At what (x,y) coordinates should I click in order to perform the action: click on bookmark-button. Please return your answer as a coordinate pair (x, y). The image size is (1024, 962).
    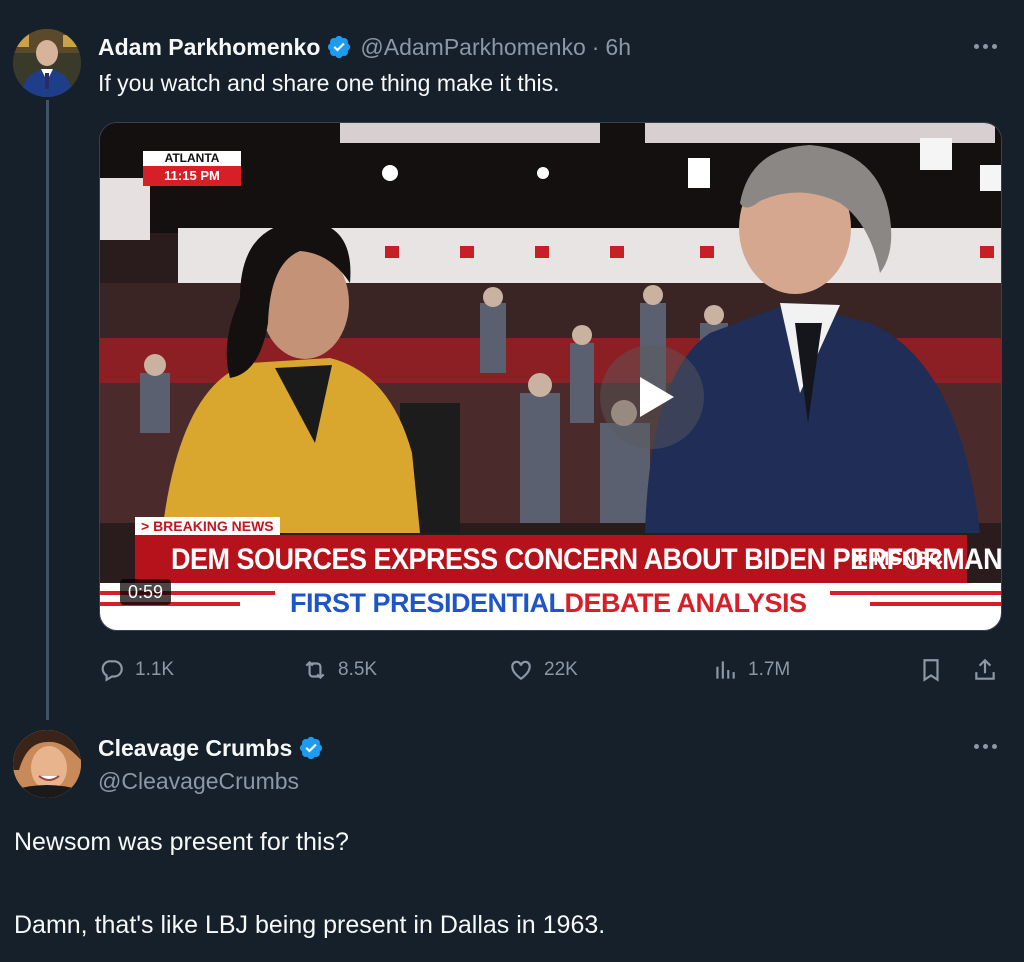
    Looking at the image, I should click on (931, 670).